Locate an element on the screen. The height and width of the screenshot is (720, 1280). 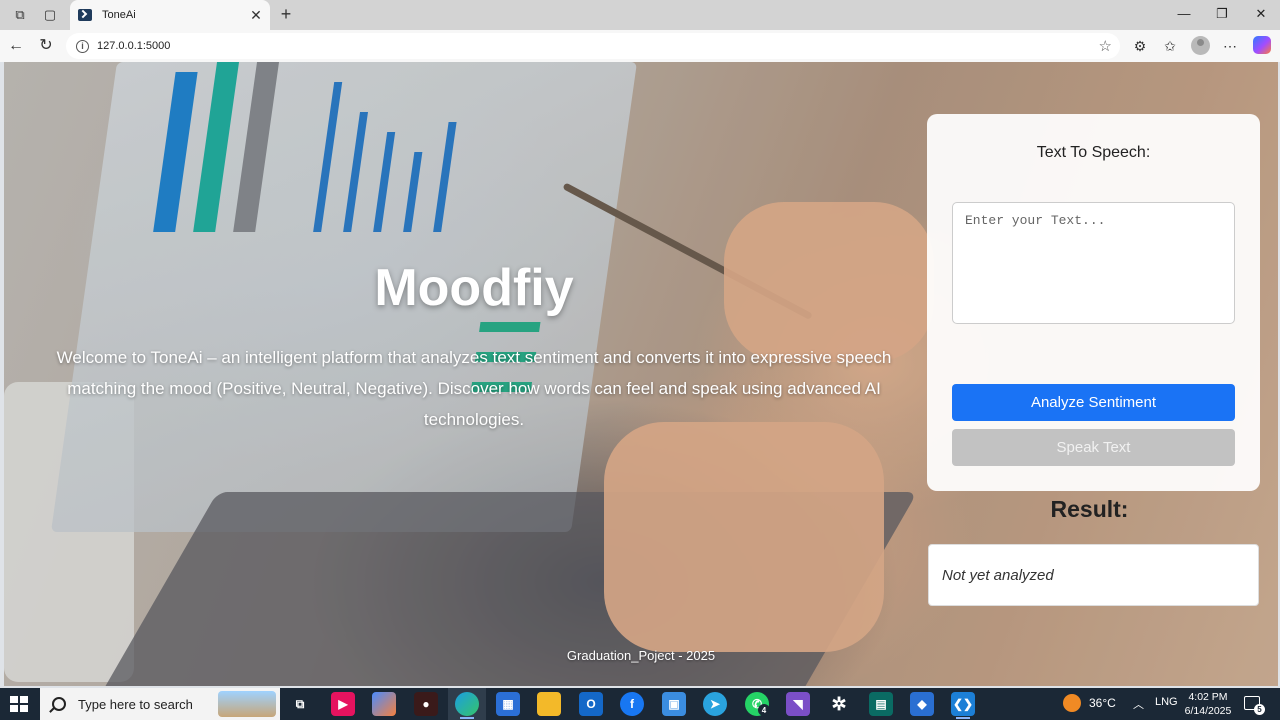
close-window-button: ✕ is located at coordinates (1261, 14).